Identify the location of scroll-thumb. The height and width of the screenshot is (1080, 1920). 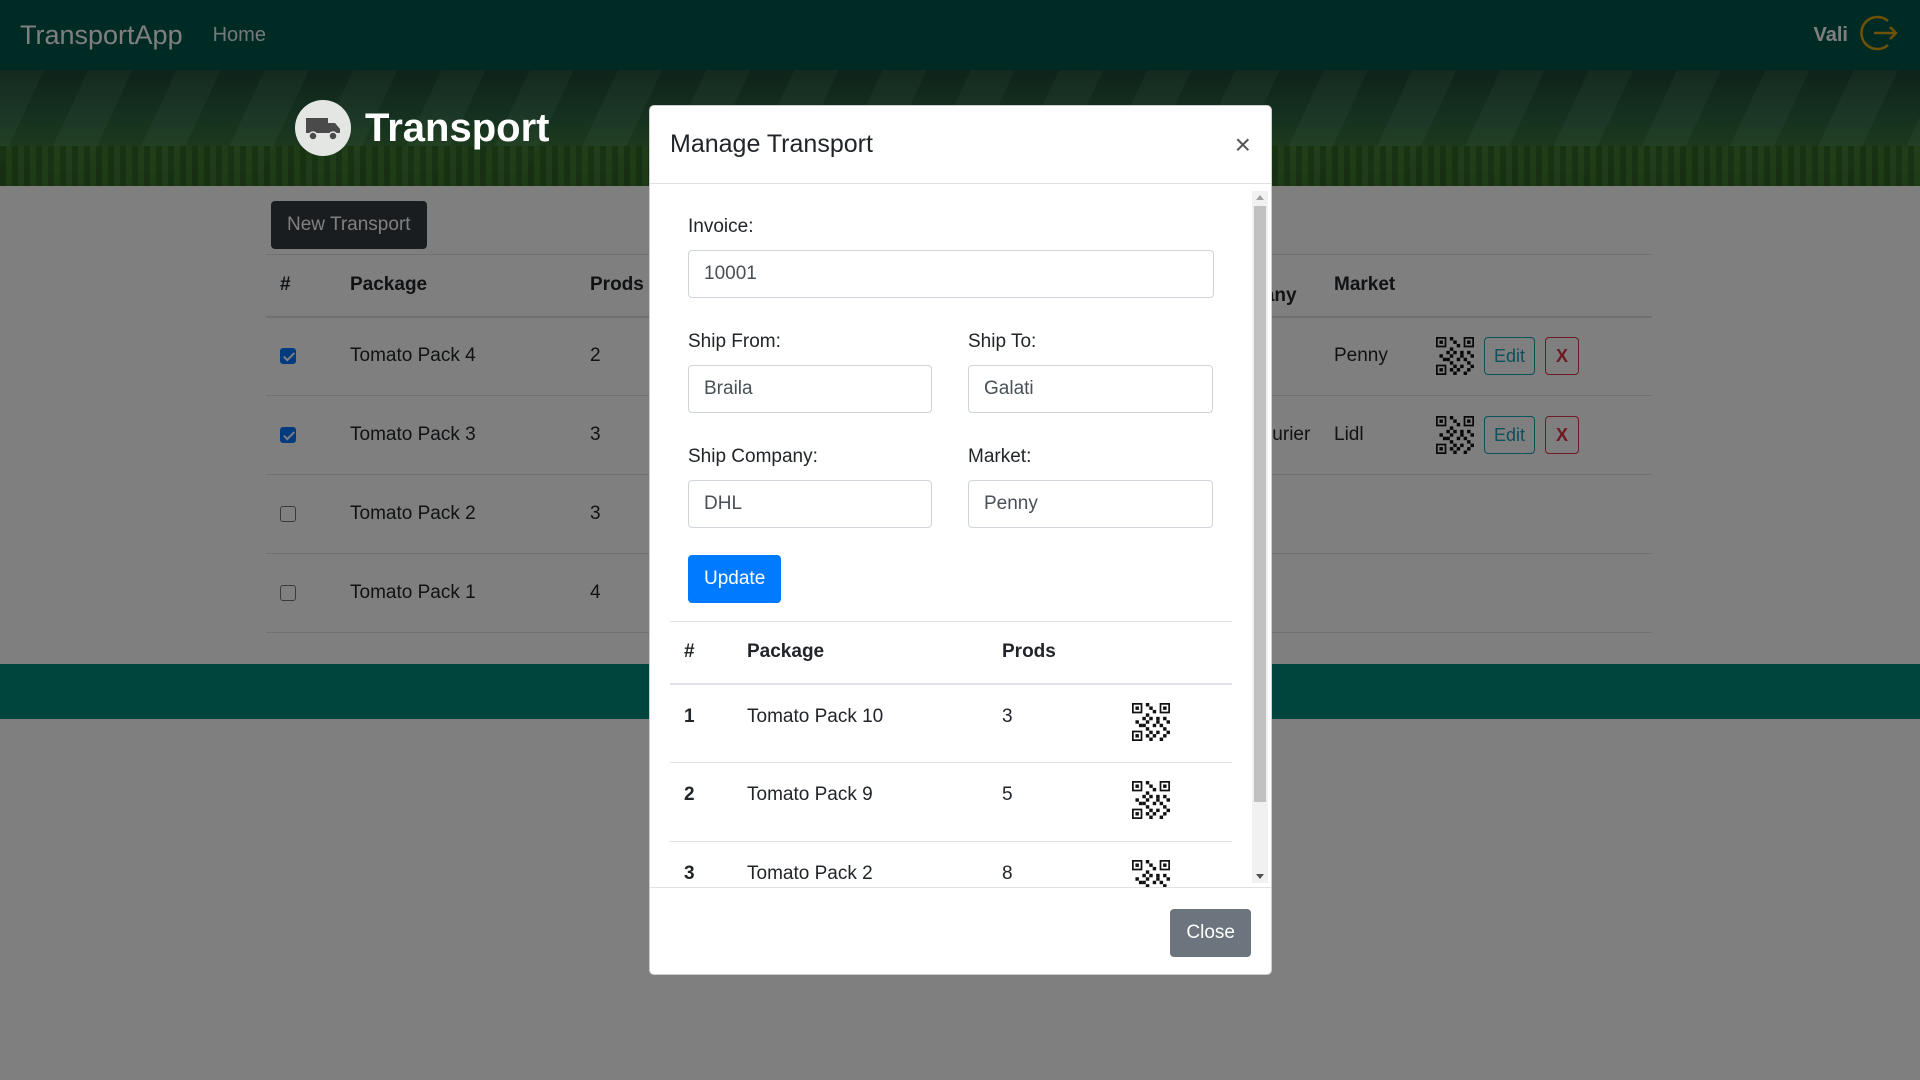
(1260, 504).